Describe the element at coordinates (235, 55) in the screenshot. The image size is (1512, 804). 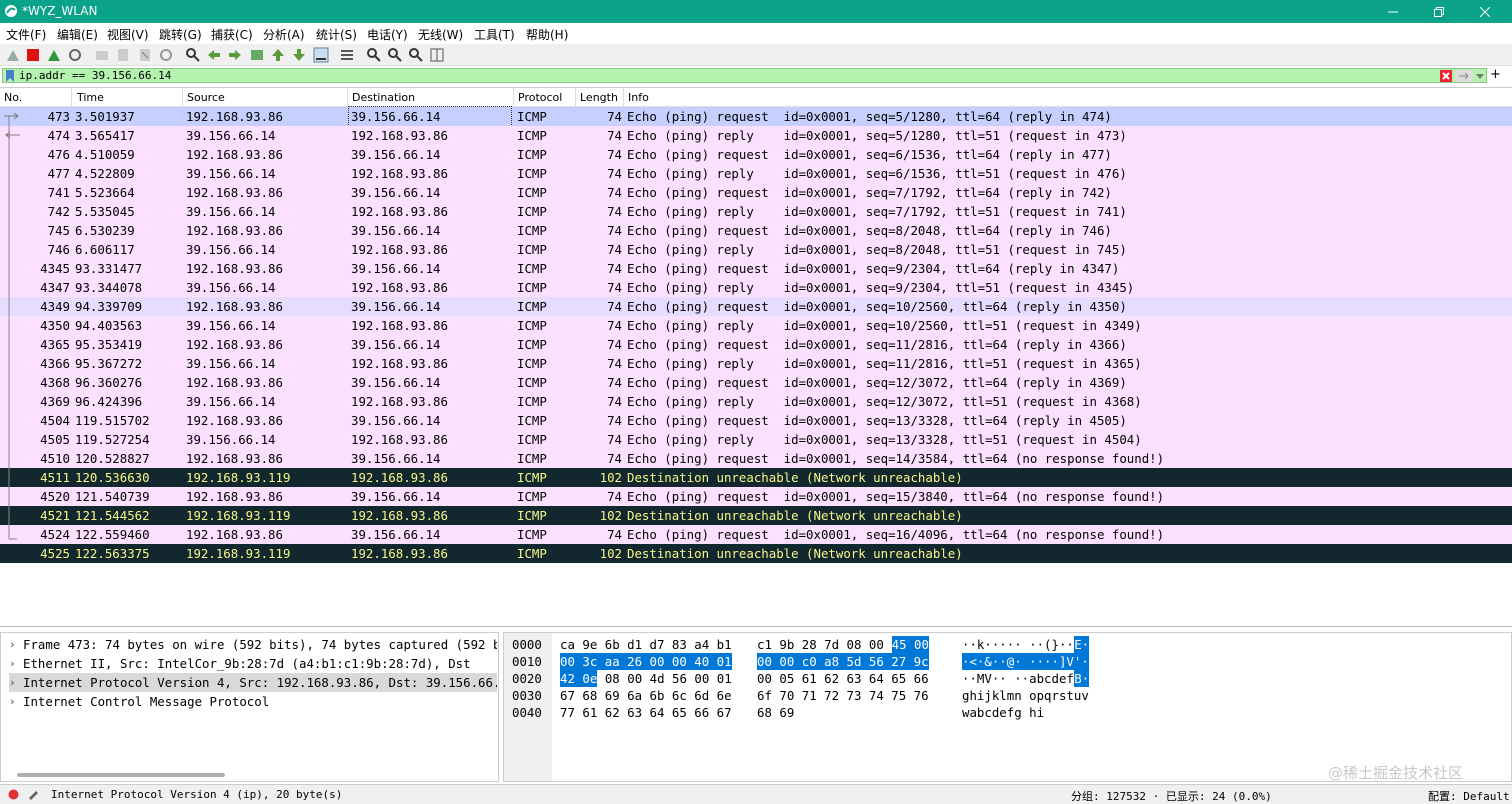
I see `go-forward-icon` at that location.